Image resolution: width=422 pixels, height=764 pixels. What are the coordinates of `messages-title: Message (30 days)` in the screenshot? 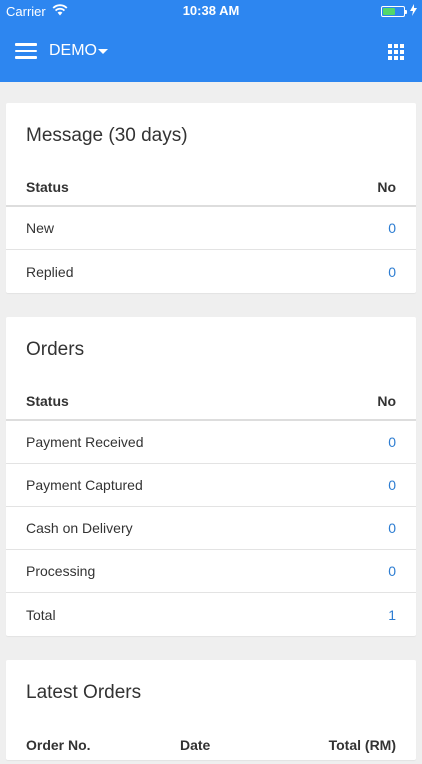 It's located at (107, 135).